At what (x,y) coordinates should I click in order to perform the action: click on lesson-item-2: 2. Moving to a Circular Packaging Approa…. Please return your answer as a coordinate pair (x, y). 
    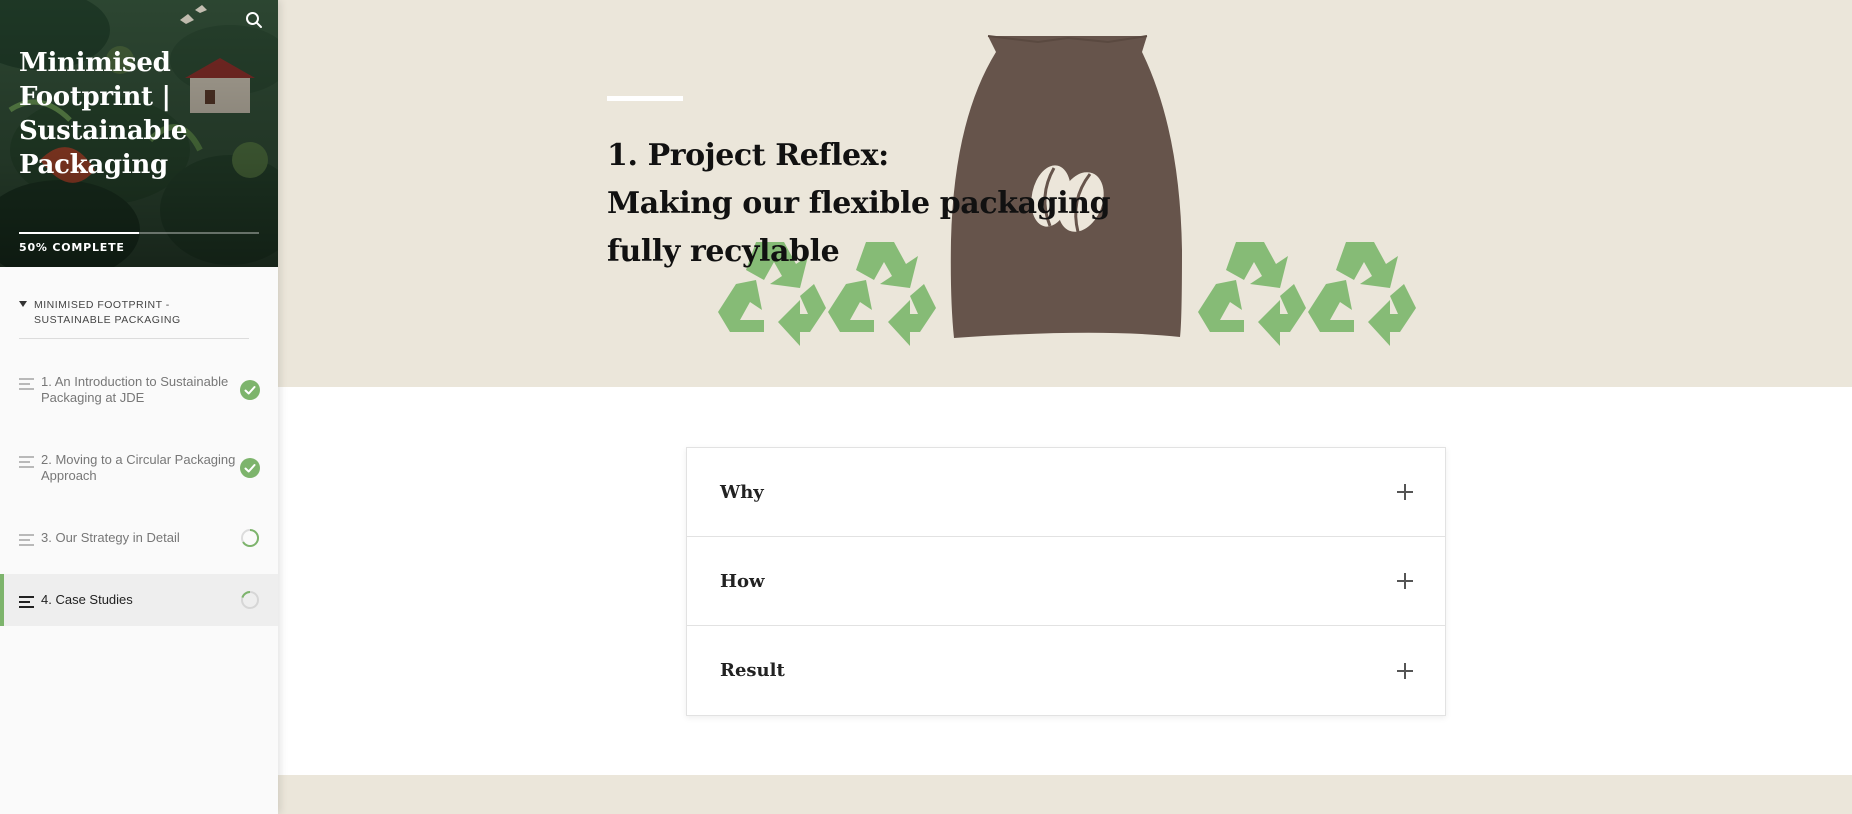
    Looking at the image, I should click on (139, 467).